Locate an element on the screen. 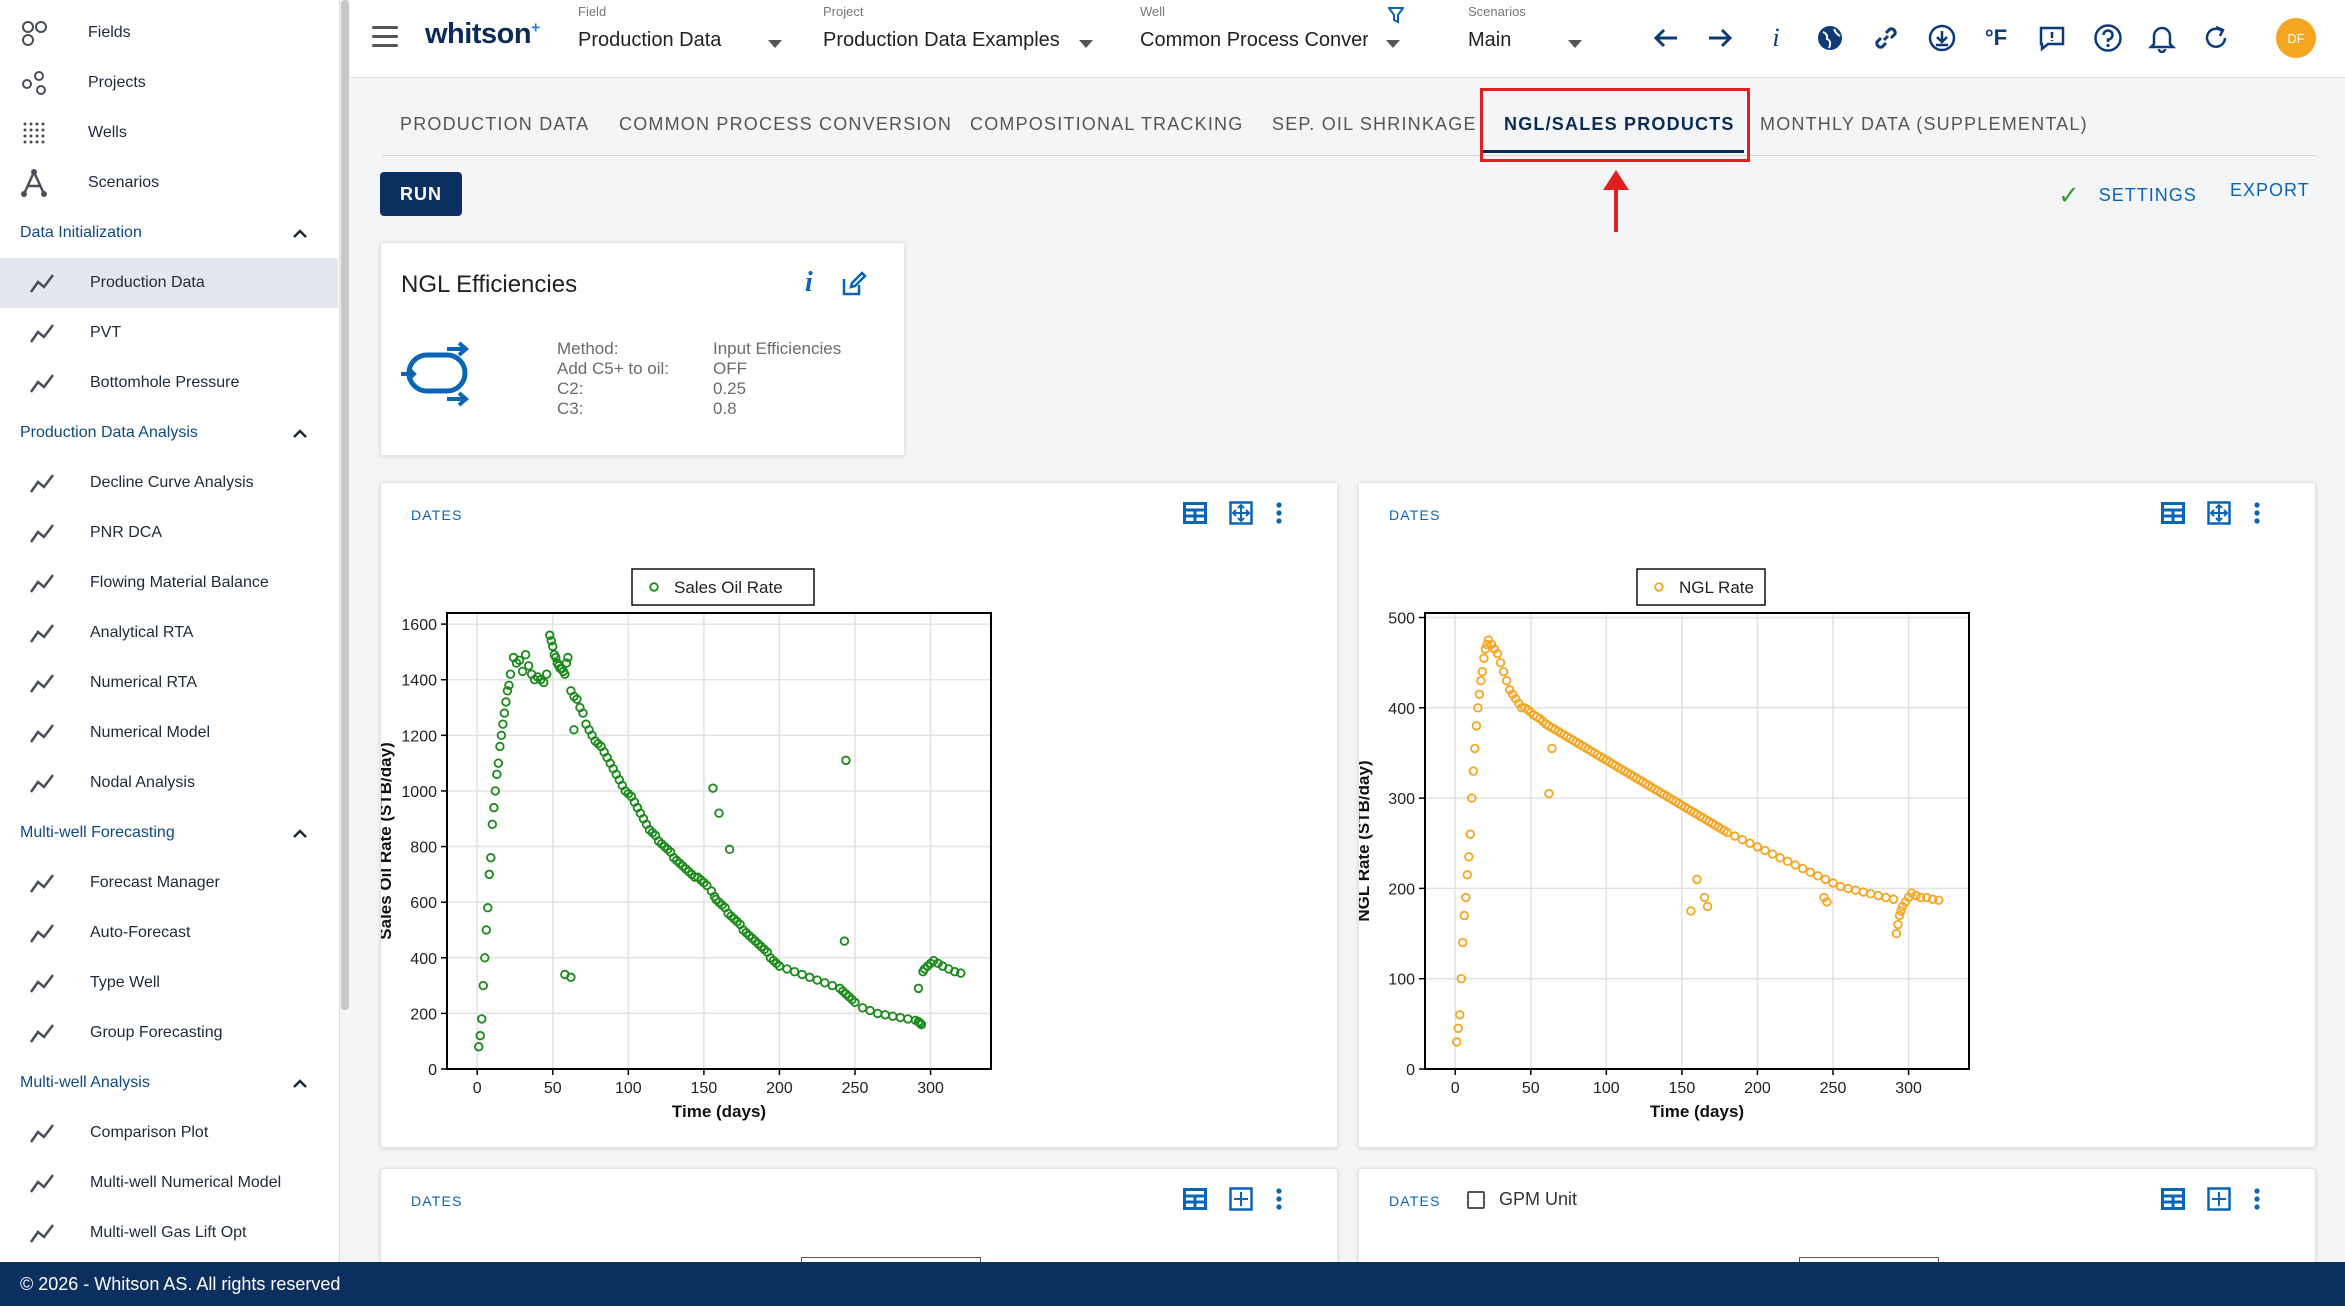 This screenshot has height=1306, width=2345. sidebar-item-auto-forecast: Auto-Forecast is located at coordinates (169, 933).